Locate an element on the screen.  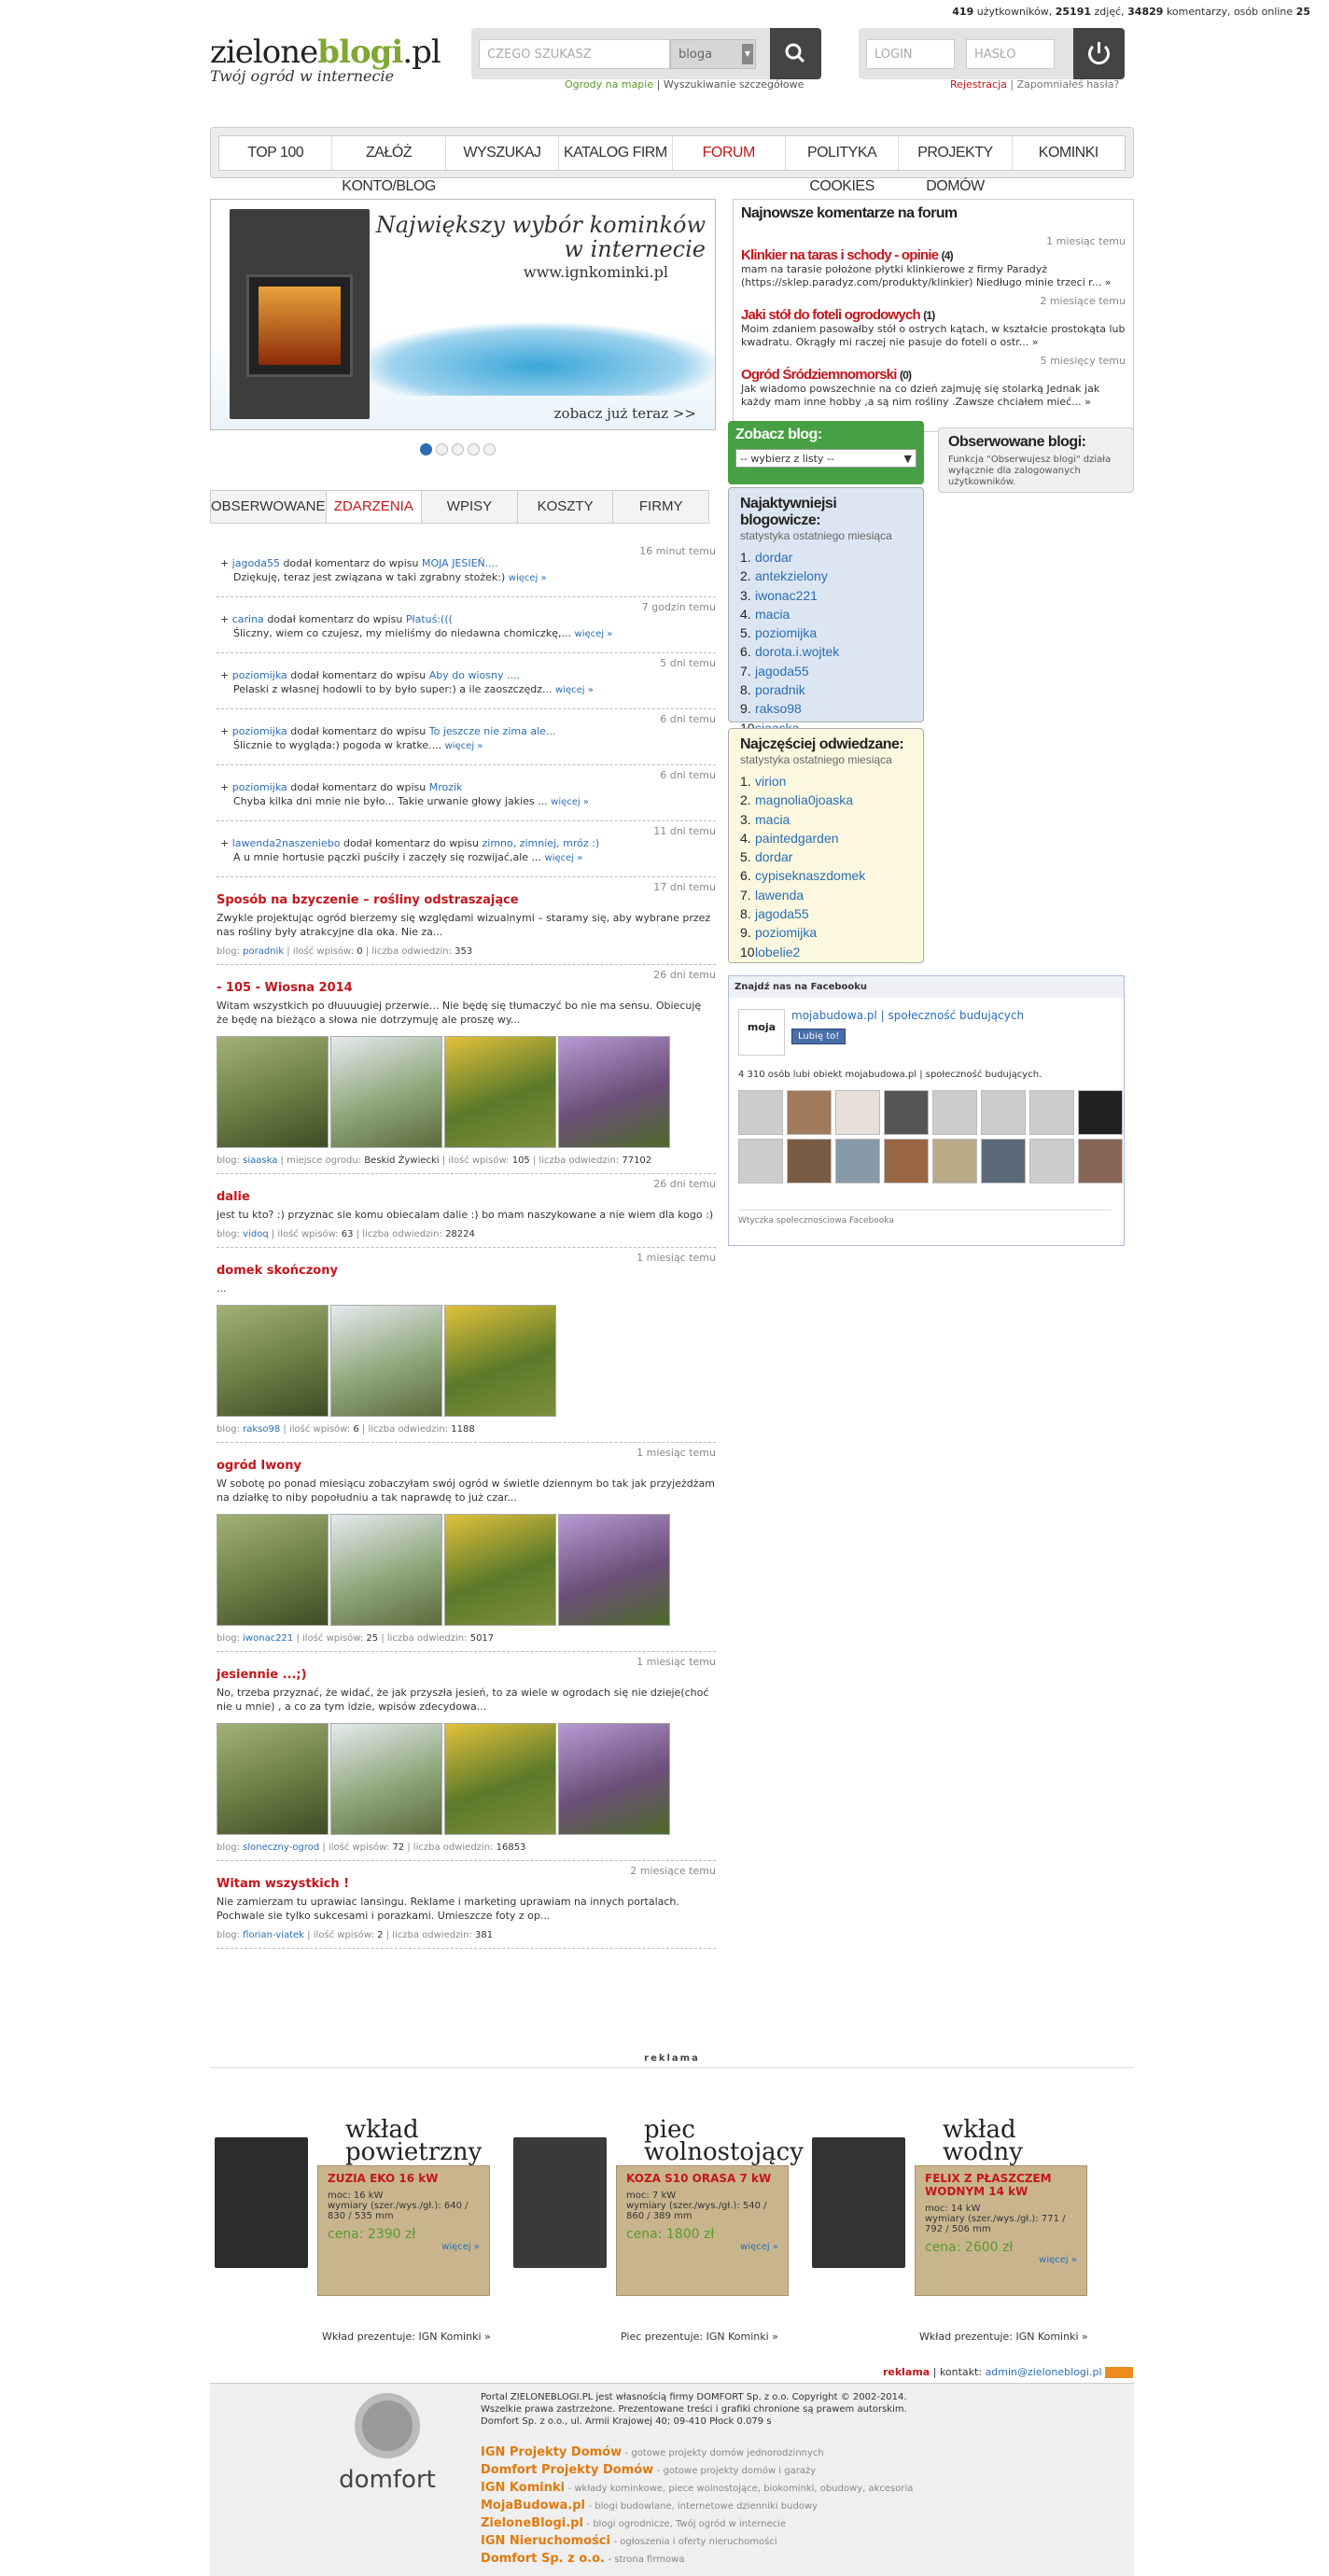
tab-observed: OBSERWOWANE is located at coordinates (269, 507).